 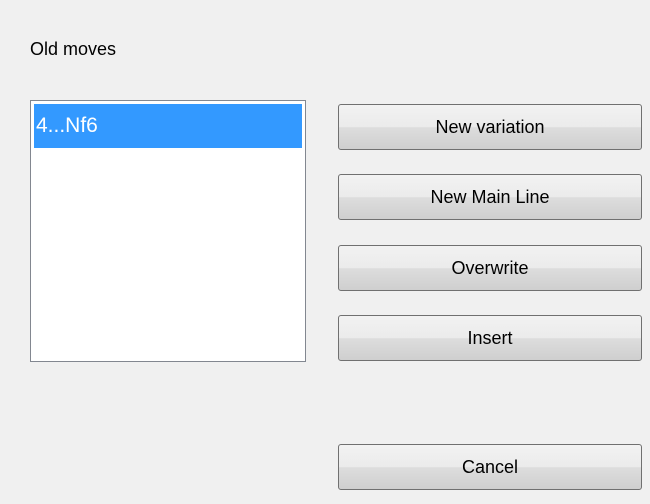 What do you see at coordinates (490, 197) in the screenshot?
I see `new-main-line-button: New Main Line` at bounding box center [490, 197].